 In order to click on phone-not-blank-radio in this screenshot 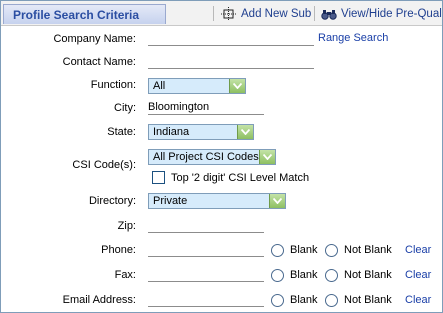, I will do `click(331, 250)`.